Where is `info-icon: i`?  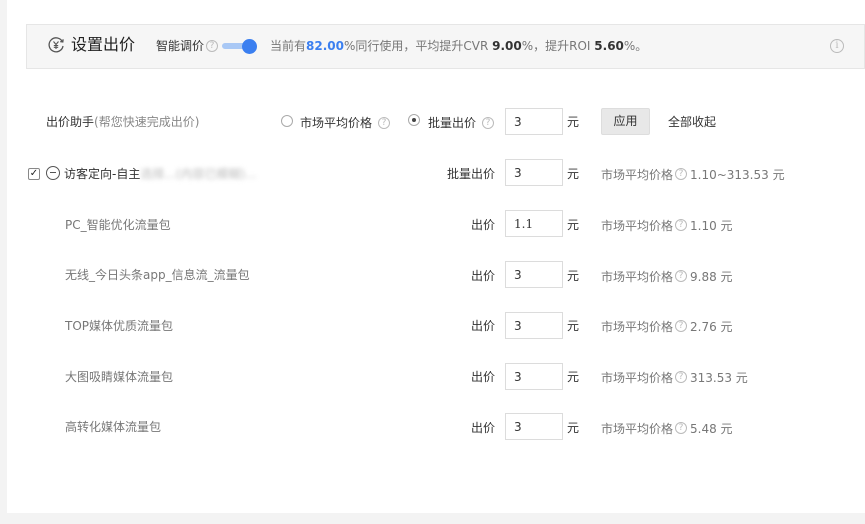
info-icon: i is located at coordinates (837, 46).